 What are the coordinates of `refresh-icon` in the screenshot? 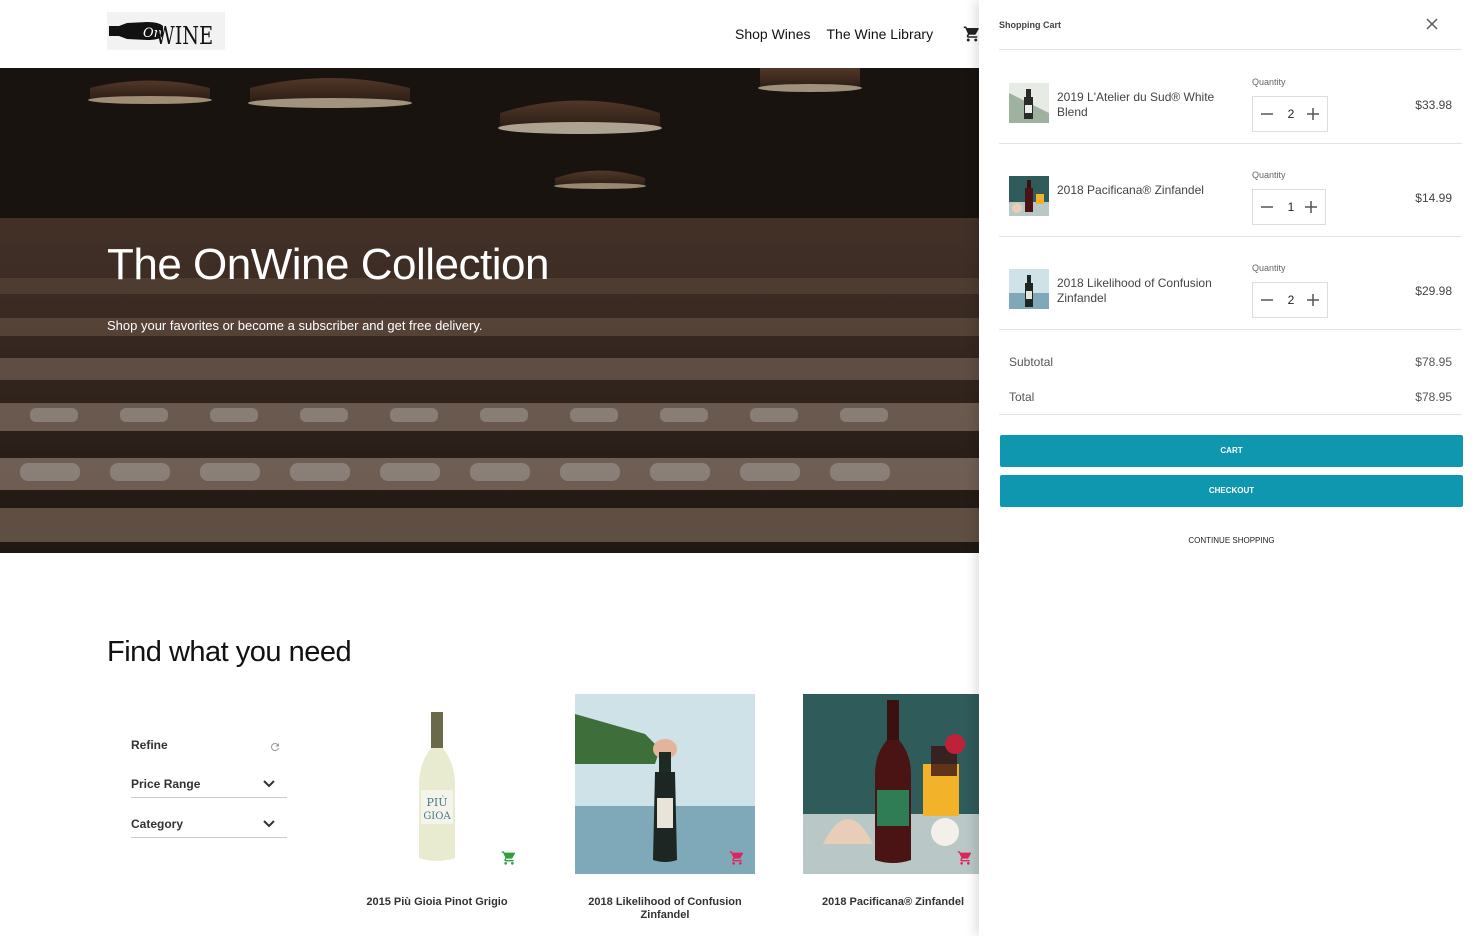 It's located at (275, 747).